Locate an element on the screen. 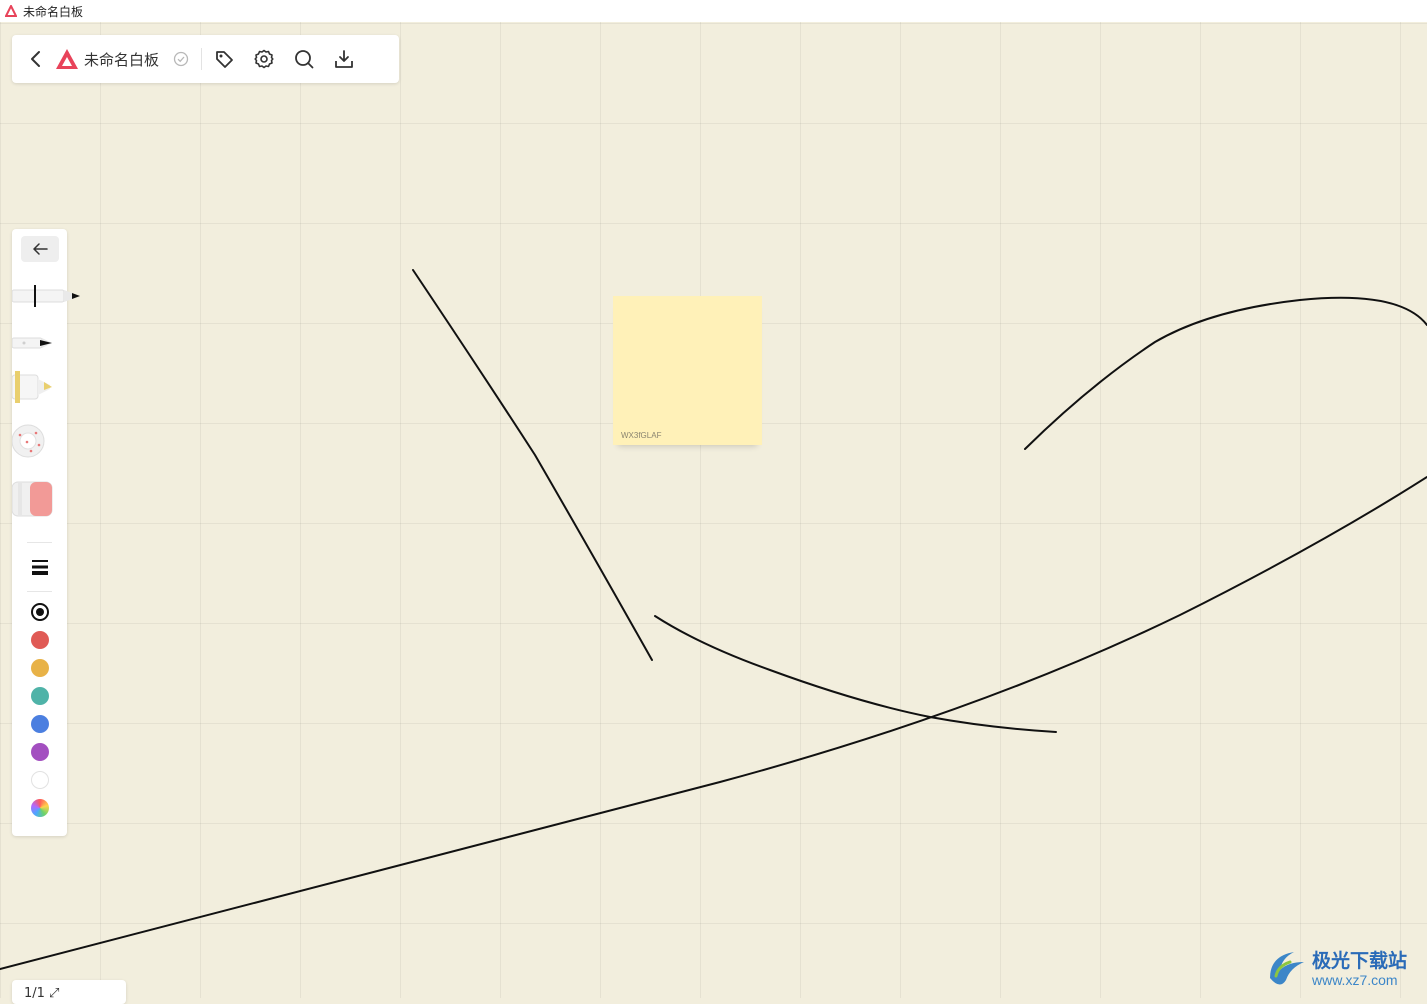 This screenshot has height=1004, width=1427. window-titlebar: 未命名白板 is located at coordinates (713, 11).